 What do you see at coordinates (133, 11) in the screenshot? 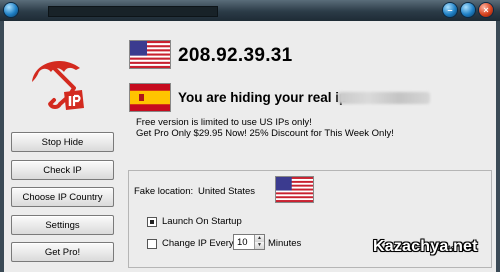
I see `window-title` at bounding box center [133, 11].